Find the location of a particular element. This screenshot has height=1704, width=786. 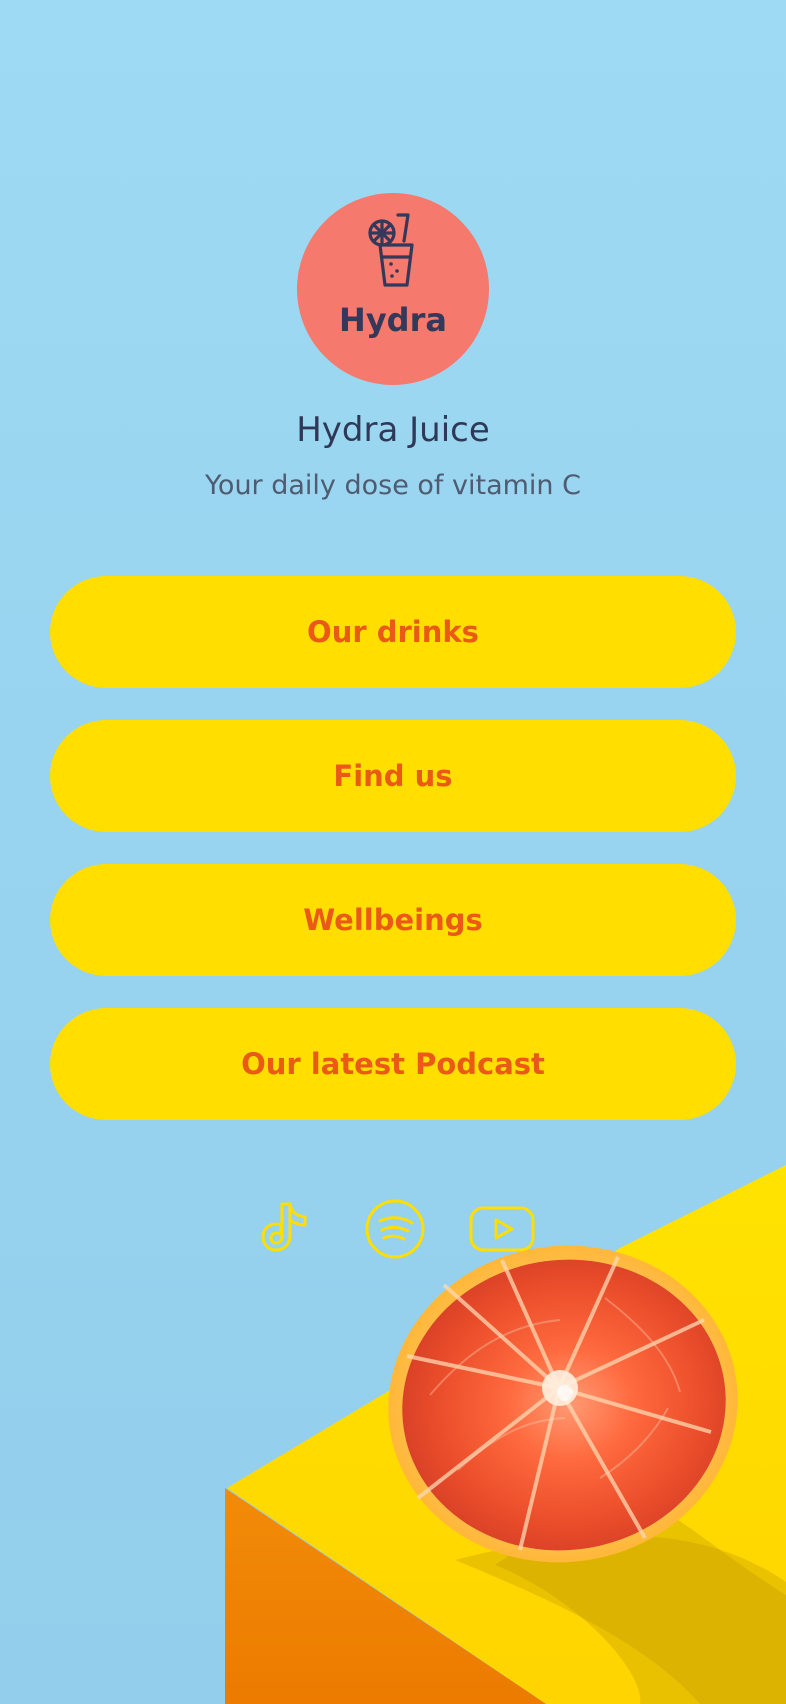

logo-text: Hydra is located at coordinates (393, 320).